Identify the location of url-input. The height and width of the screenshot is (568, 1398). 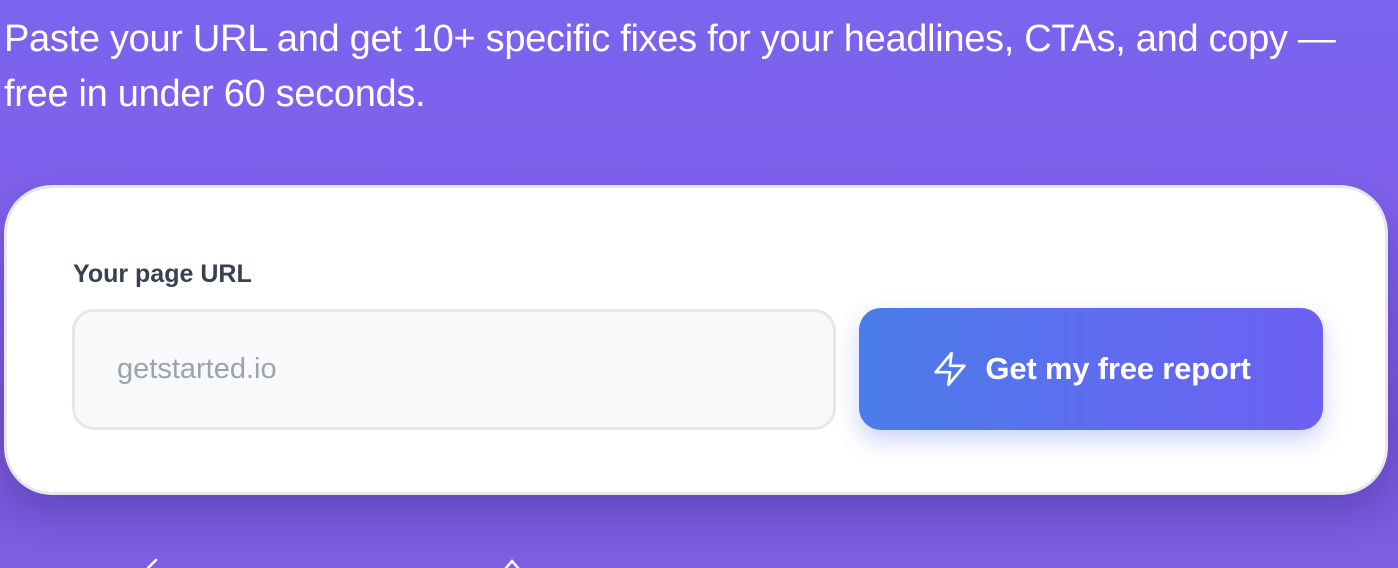
(454, 369).